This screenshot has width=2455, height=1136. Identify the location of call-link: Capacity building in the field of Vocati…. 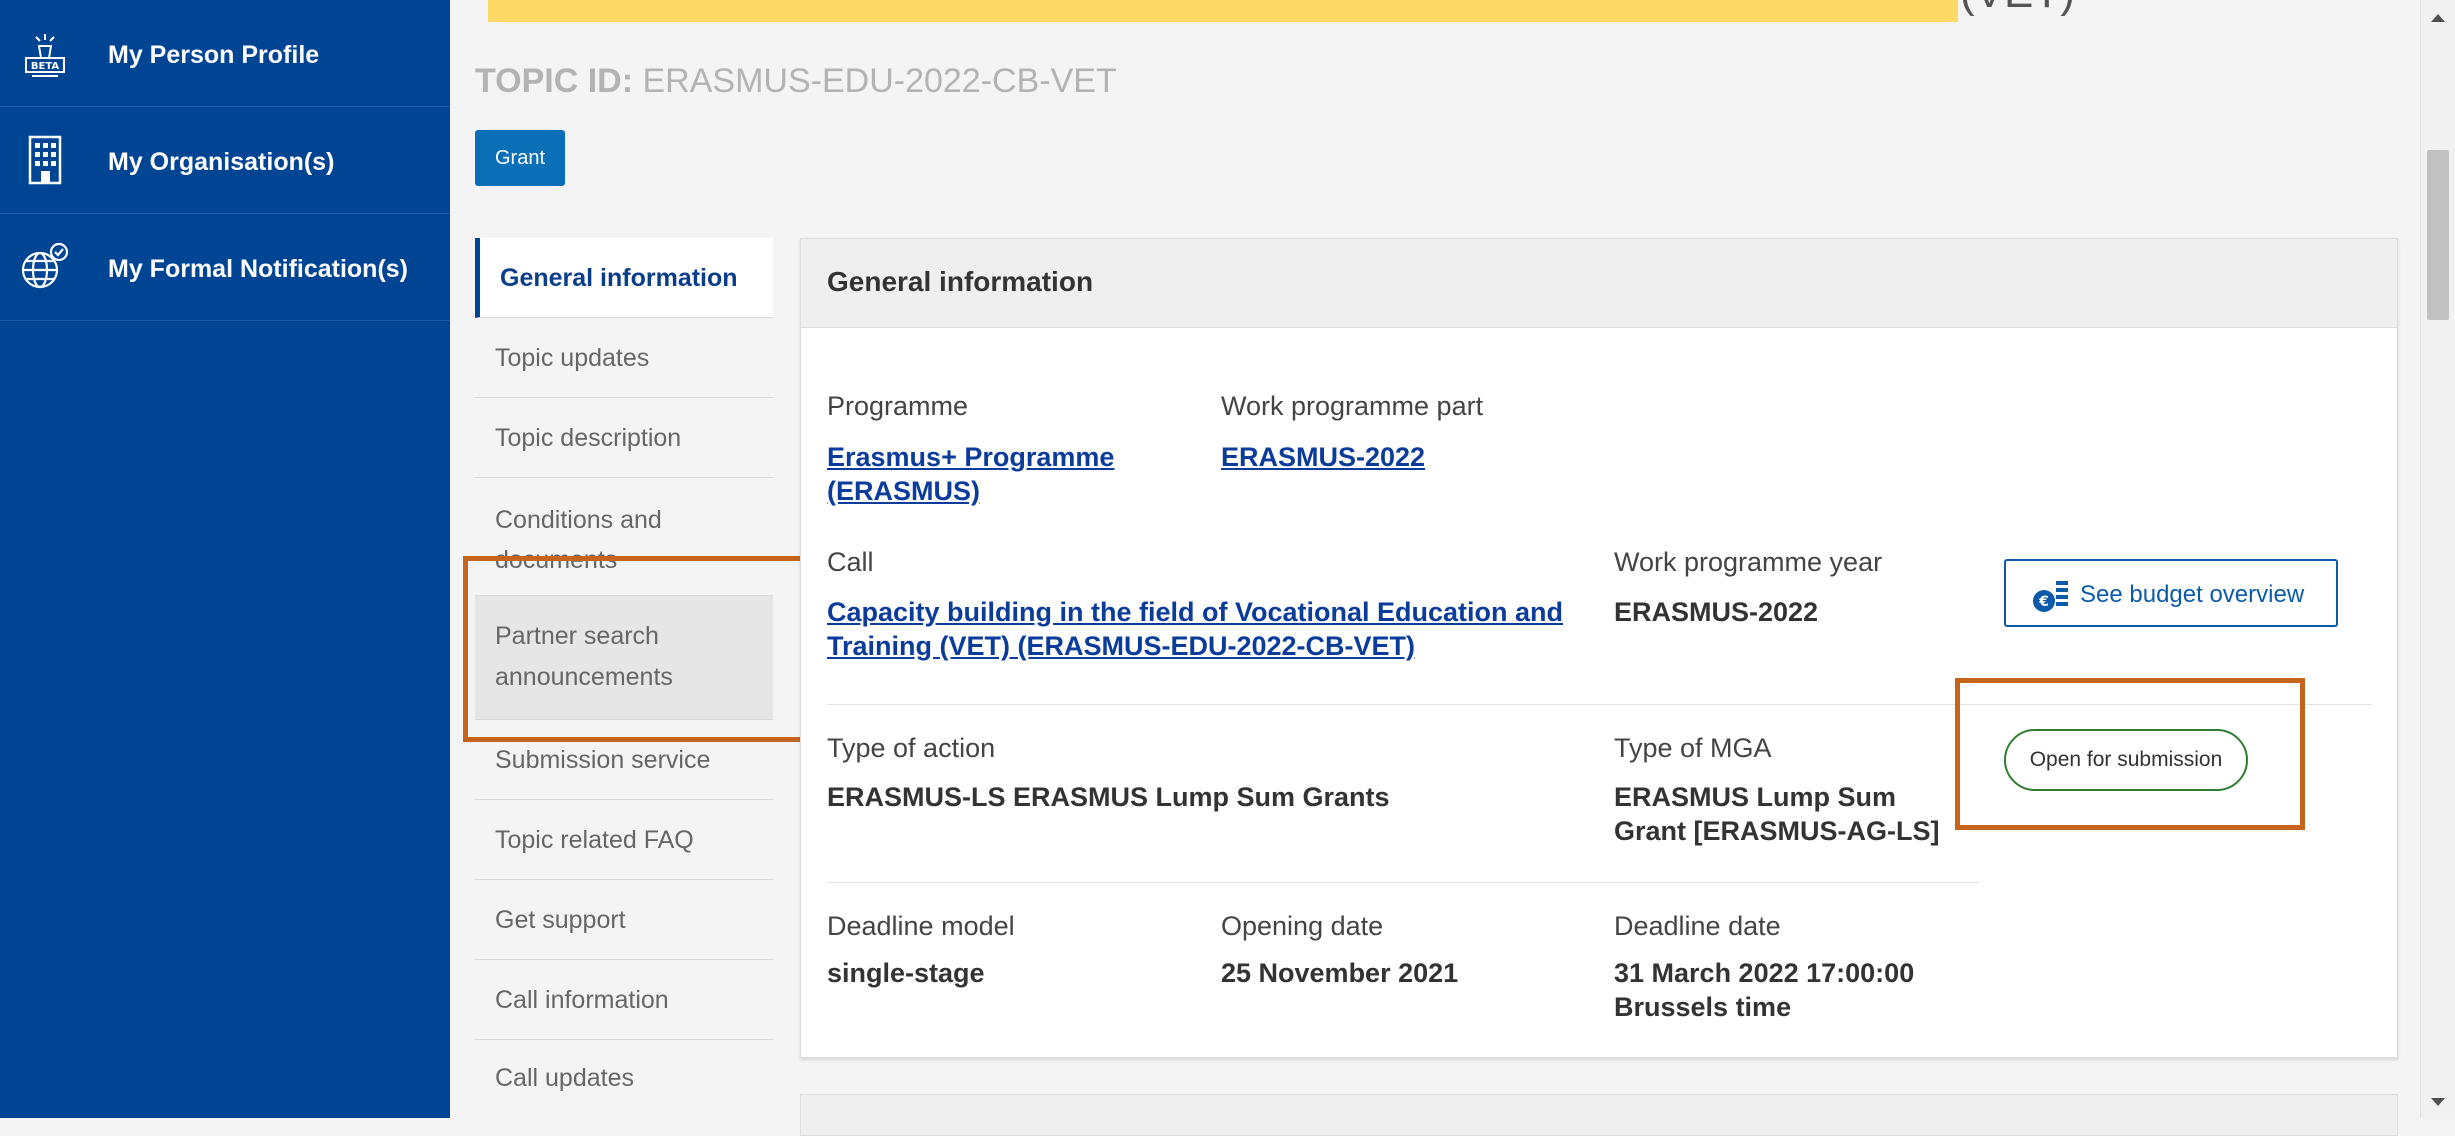
(1207, 629).